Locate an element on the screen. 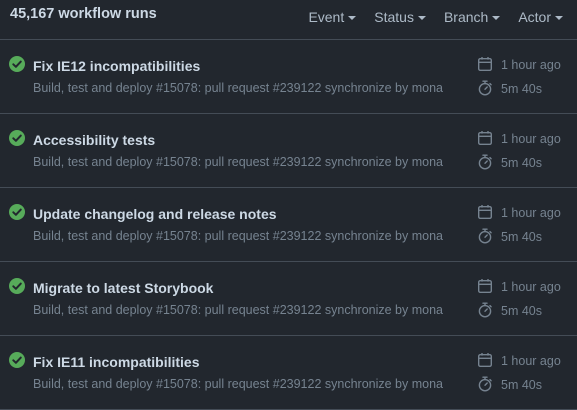  filter-bar: Event Status Branch Actor is located at coordinates (435, 17).